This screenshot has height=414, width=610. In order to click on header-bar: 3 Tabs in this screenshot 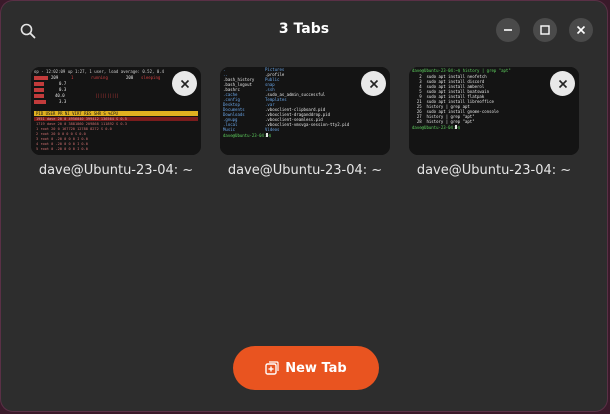, I will do `click(304, 30)`.